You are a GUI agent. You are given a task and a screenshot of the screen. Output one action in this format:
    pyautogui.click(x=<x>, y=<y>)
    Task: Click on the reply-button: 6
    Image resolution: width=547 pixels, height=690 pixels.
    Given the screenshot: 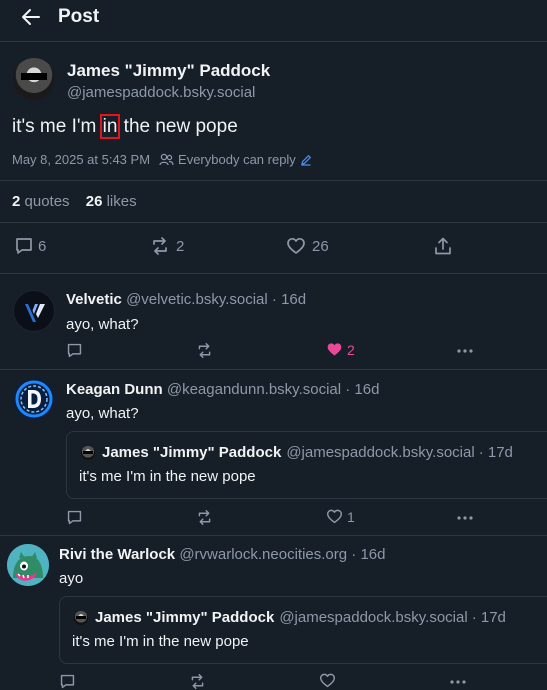 What is the action you would take?
    pyautogui.click(x=30, y=246)
    